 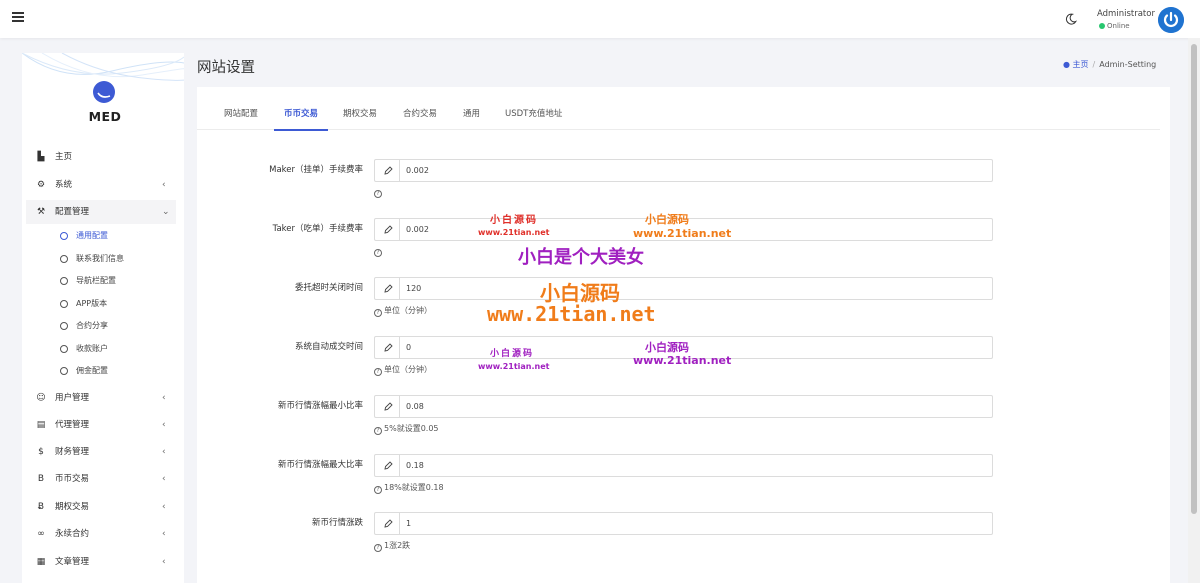 What do you see at coordinates (408, 523) in the screenshot?
I see `input-value: 1` at bounding box center [408, 523].